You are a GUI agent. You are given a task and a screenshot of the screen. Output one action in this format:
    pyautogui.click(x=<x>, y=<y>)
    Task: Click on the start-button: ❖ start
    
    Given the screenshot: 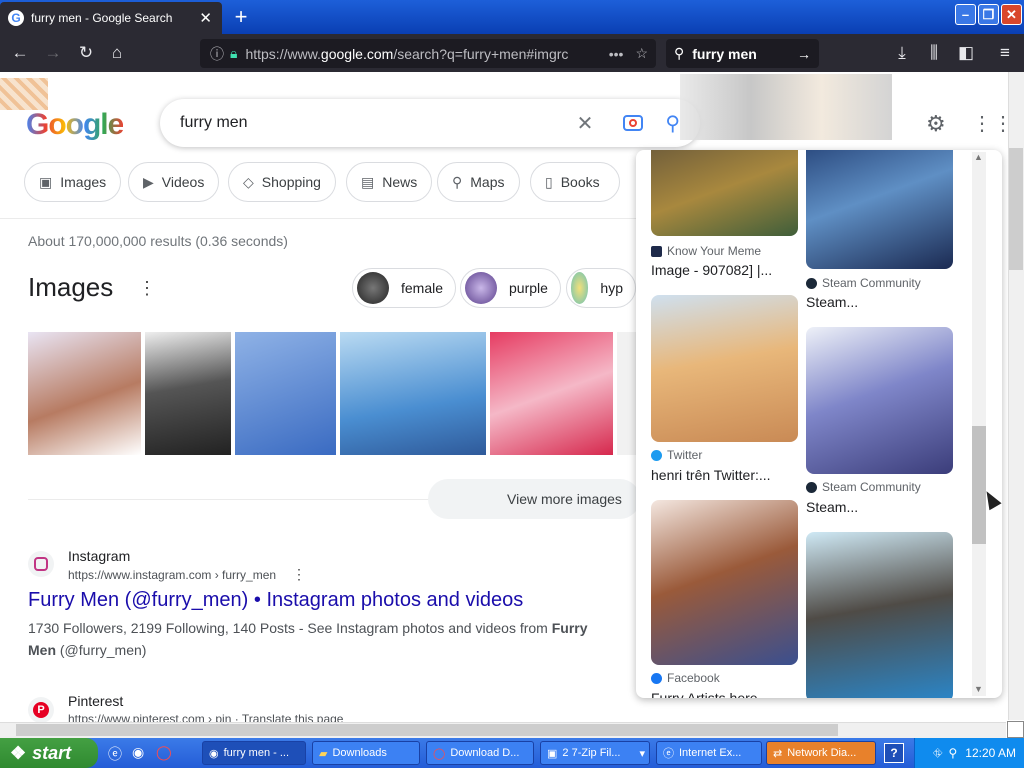 What is the action you would take?
    pyautogui.click(x=49, y=753)
    